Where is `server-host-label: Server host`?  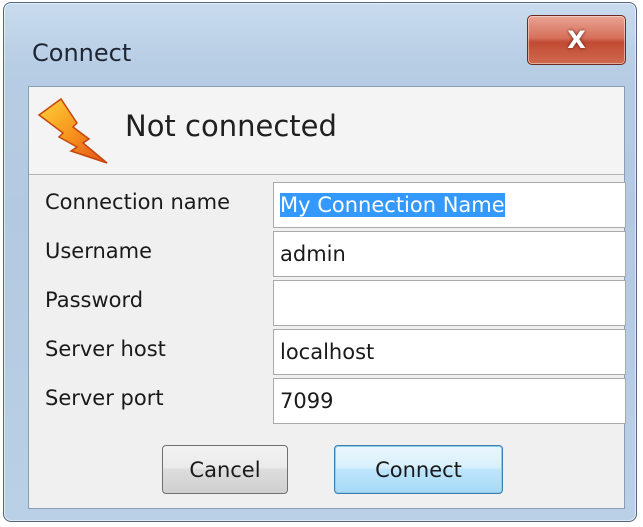 server-host-label: Server host is located at coordinates (105, 349).